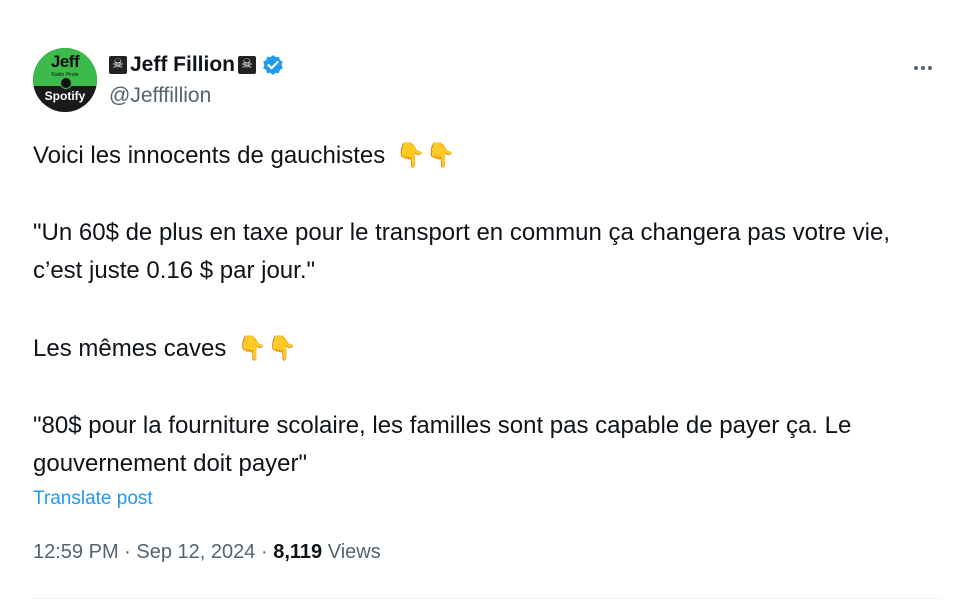 The height and width of the screenshot is (604, 964). What do you see at coordinates (354, 552) in the screenshot?
I see `views-label: Views` at bounding box center [354, 552].